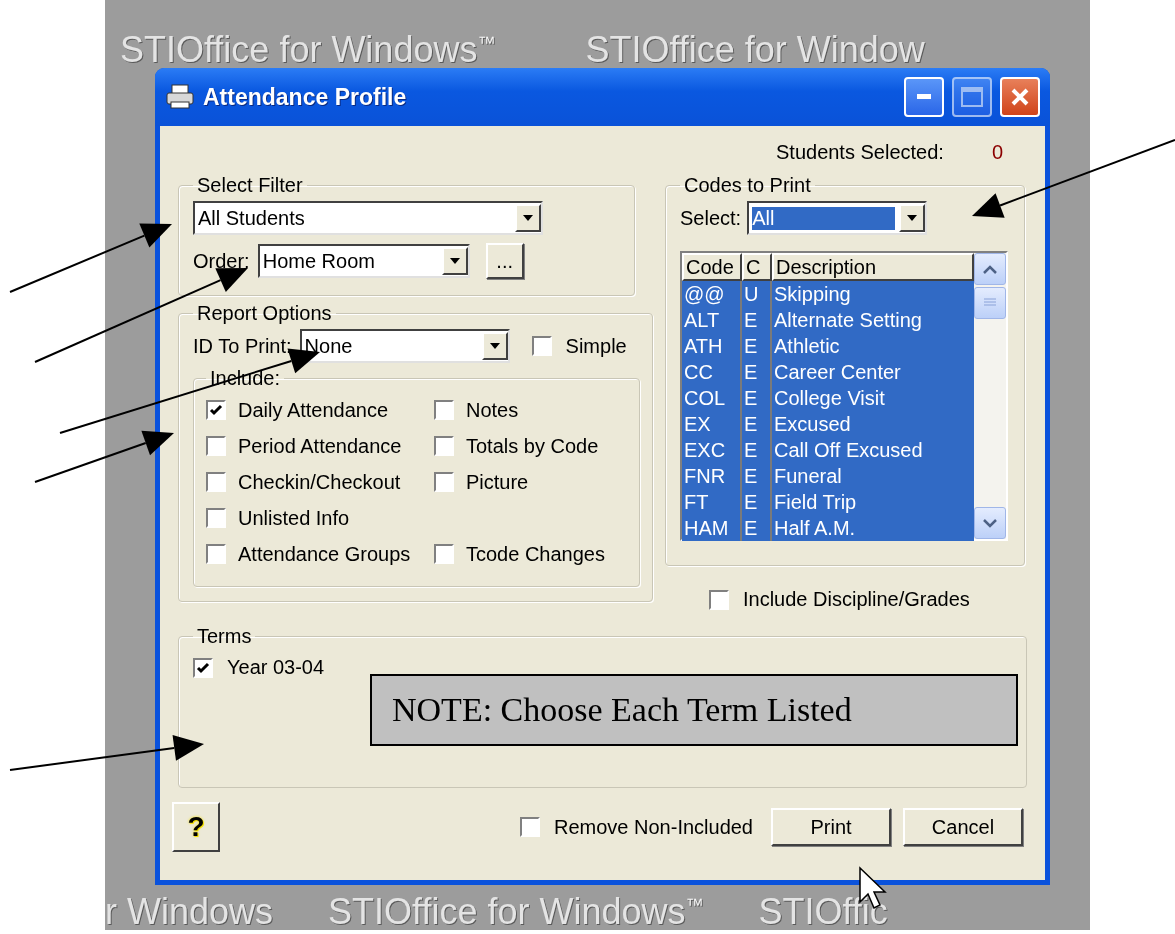 This screenshot has height=934, width=1175. I want to click on checkbox-label: Period Attendance, so click(320, 446).